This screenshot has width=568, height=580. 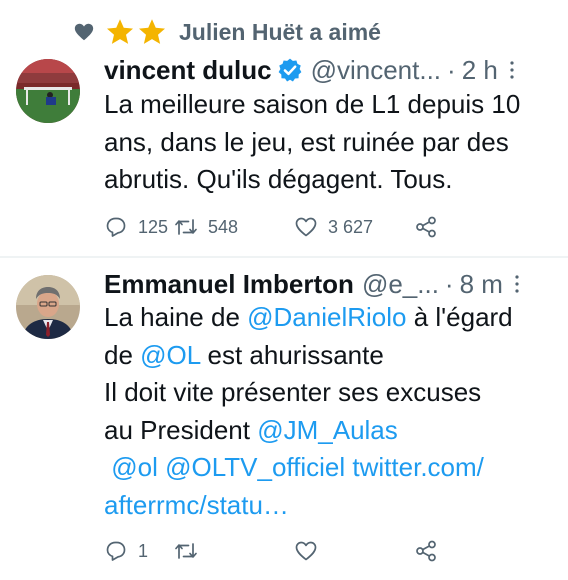 What do you see at coordinates (306, 141) in the screenshot?
I see `tweet-text-line: ans, dans le jeu, est ruinée par des` at bounding box center [306, 141].